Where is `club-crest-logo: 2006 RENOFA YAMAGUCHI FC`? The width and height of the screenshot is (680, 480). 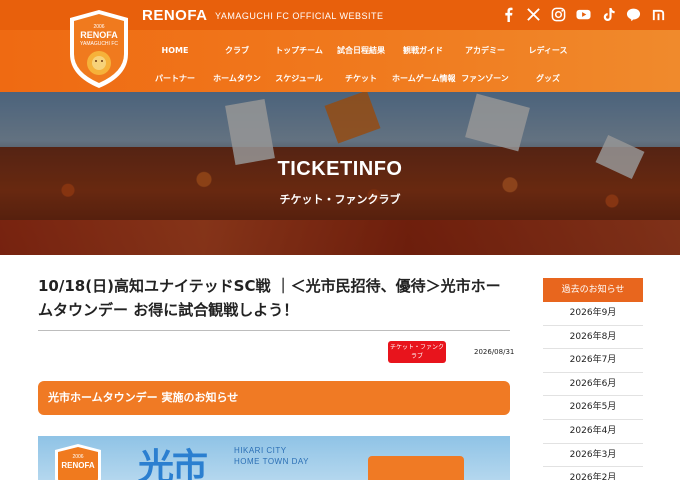 club-crest-logo: 2006 RENOFA YAMAGUCHI FC is located at coordinates (99, 49).